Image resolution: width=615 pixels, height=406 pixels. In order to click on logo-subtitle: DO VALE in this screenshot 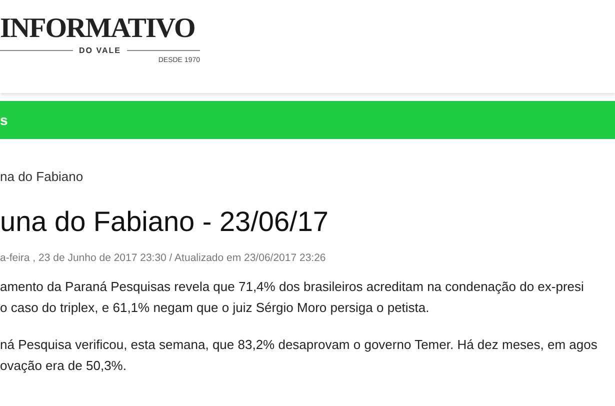, I will do `click(100, 50)`.